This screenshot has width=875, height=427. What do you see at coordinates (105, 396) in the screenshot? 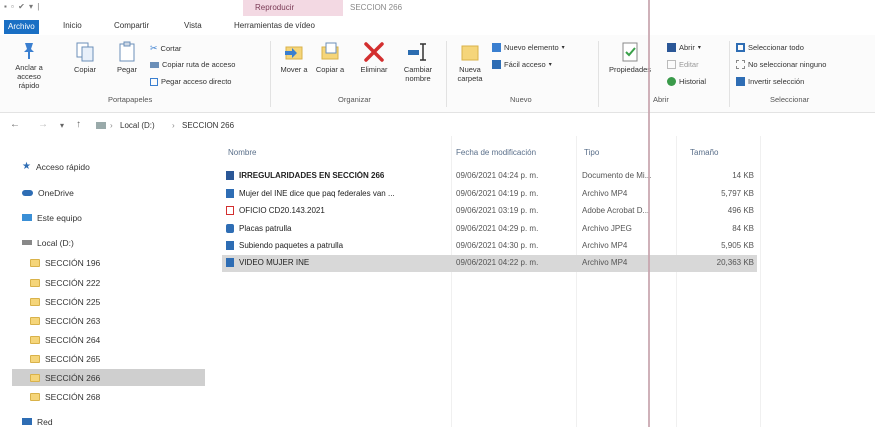
I see `nav-folder: SECCIÓN 268` at bounding box center [105, 396].